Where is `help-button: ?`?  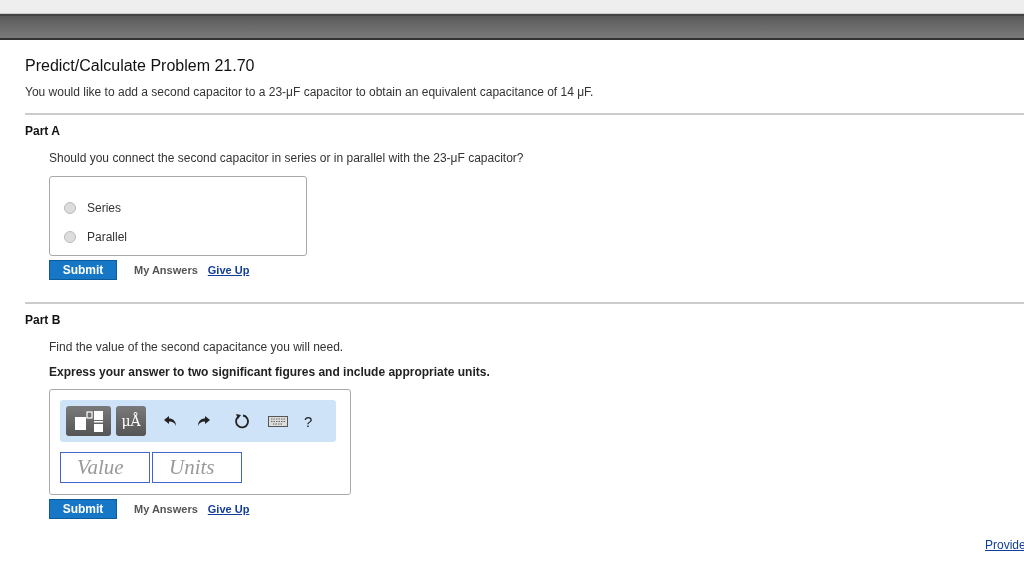 help-button: ? is located at coordinates (308, 421).